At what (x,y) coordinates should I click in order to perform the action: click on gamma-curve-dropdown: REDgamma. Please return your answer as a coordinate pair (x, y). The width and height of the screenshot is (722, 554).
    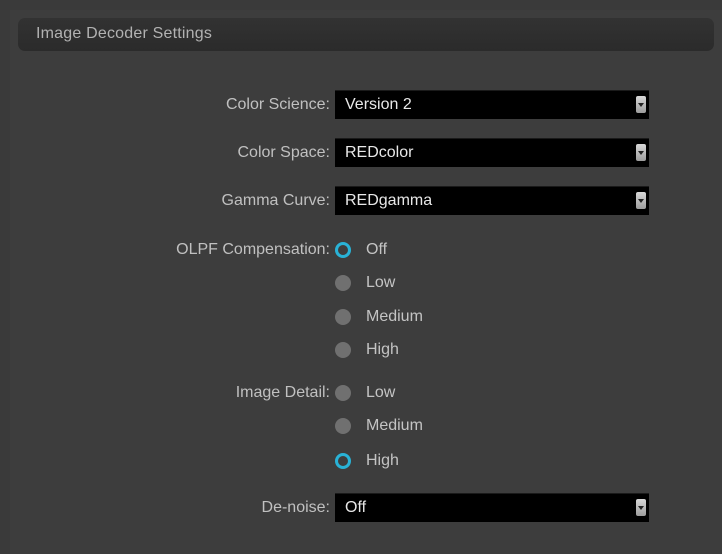
    Looking at the image, I should click on (492, 200).